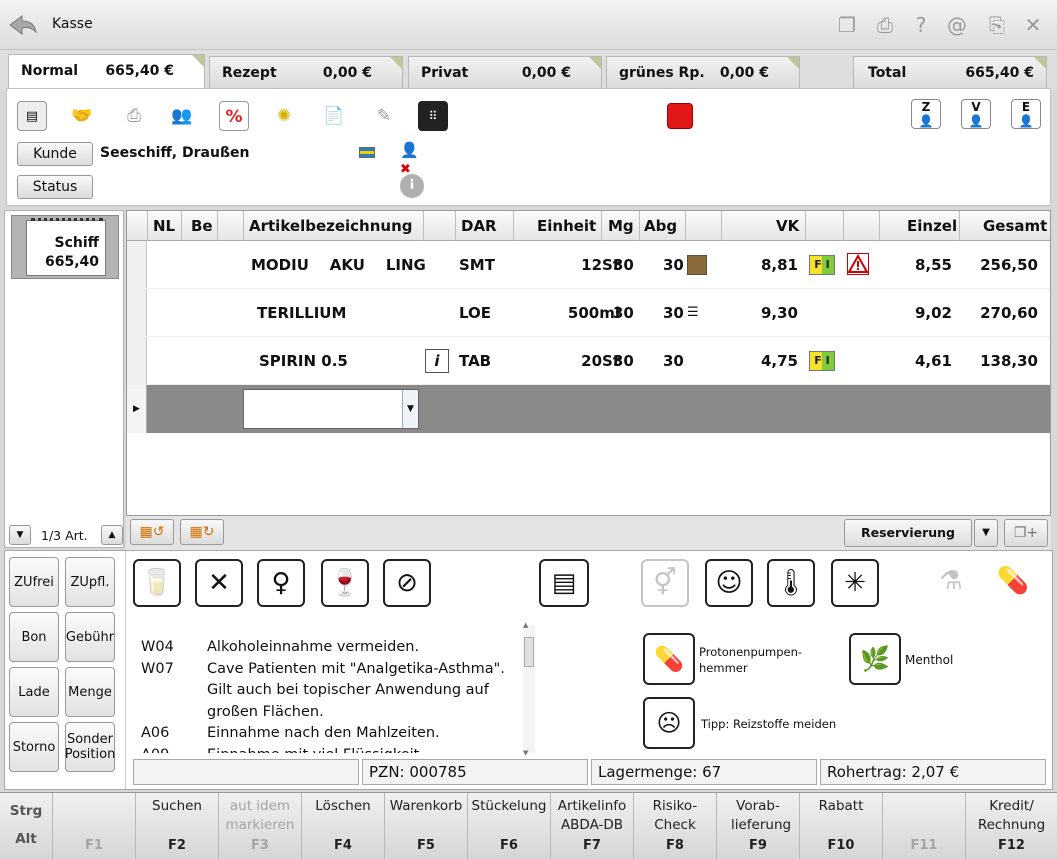  I want to click on col-einzel: Einzel, so click(932, 226).